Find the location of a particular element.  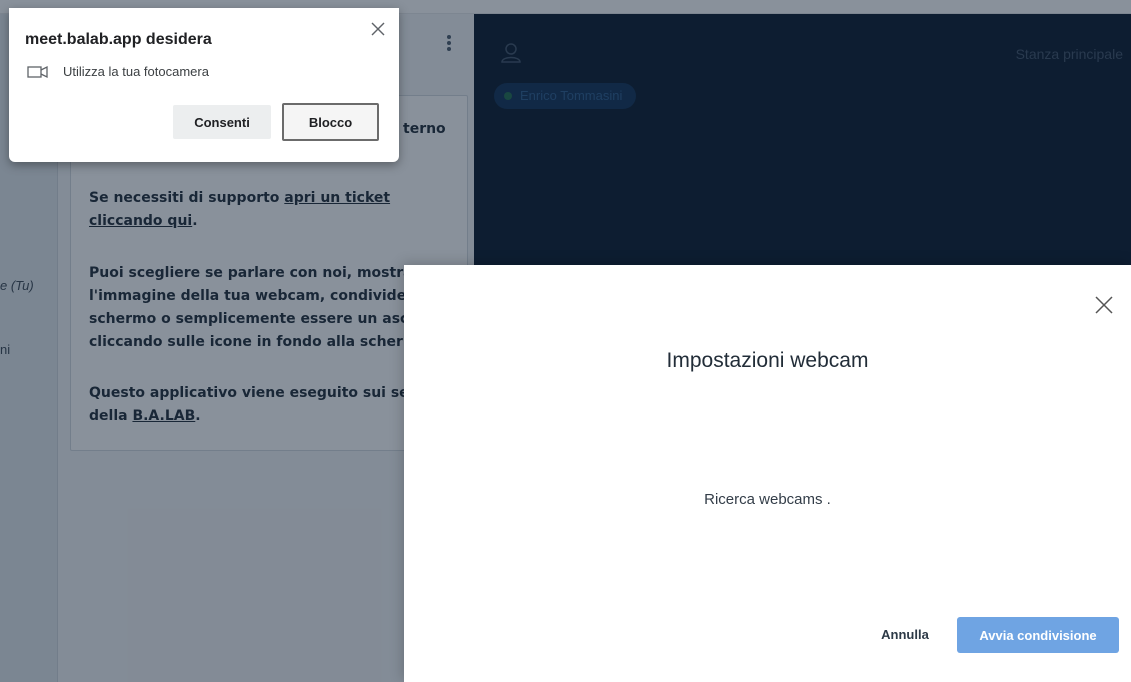

block-button: Blocco is located at coordinates (330, 122).